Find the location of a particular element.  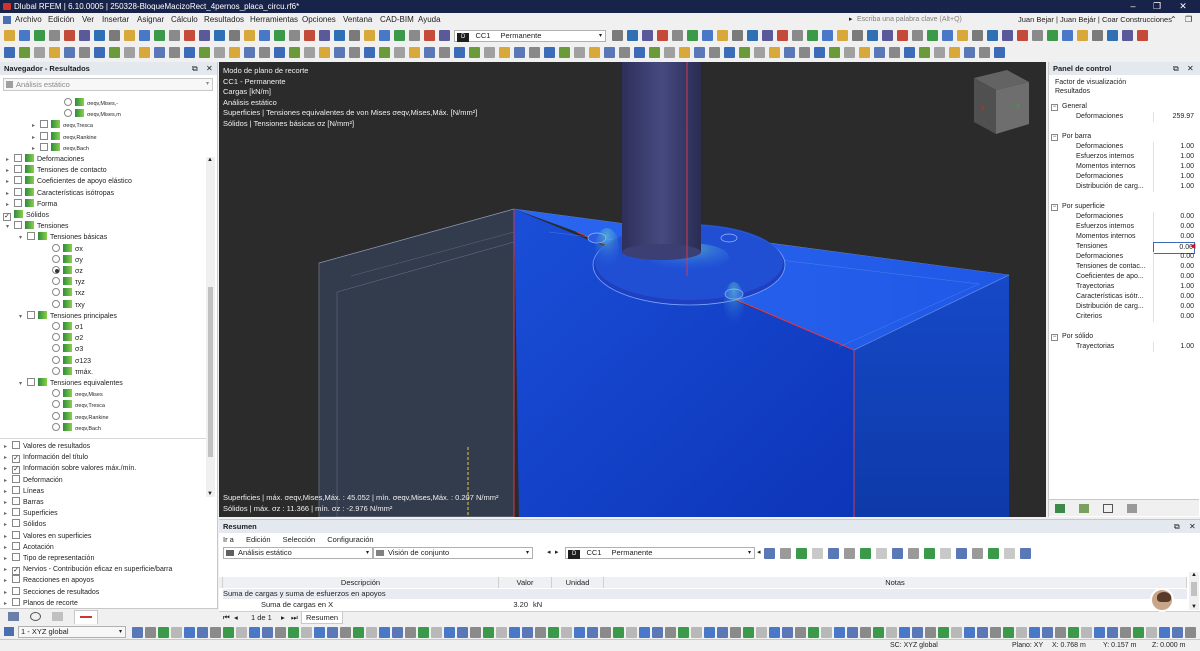

tree-item: σz is located at coordinates (67, 271).